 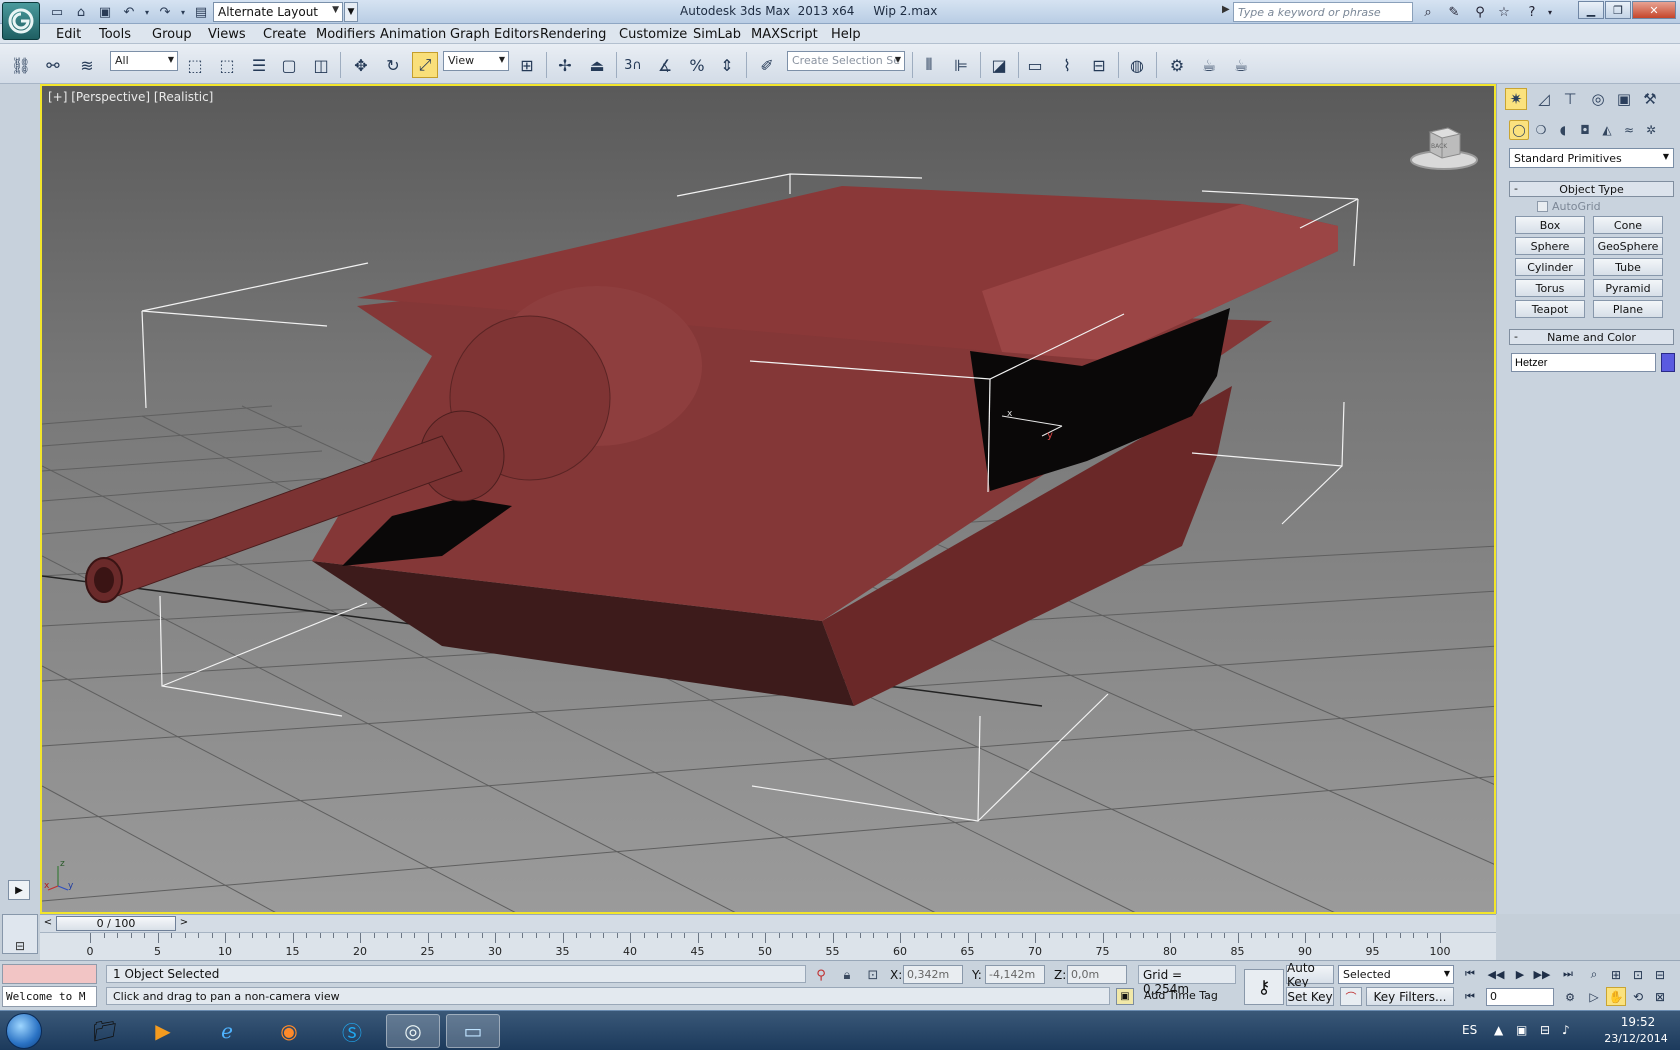 What do you see at coordinates (1591, 337) in the screenshot?
I see `name-and-color-rollout-header: - Name and Color` at bounding box center [1591, 337].